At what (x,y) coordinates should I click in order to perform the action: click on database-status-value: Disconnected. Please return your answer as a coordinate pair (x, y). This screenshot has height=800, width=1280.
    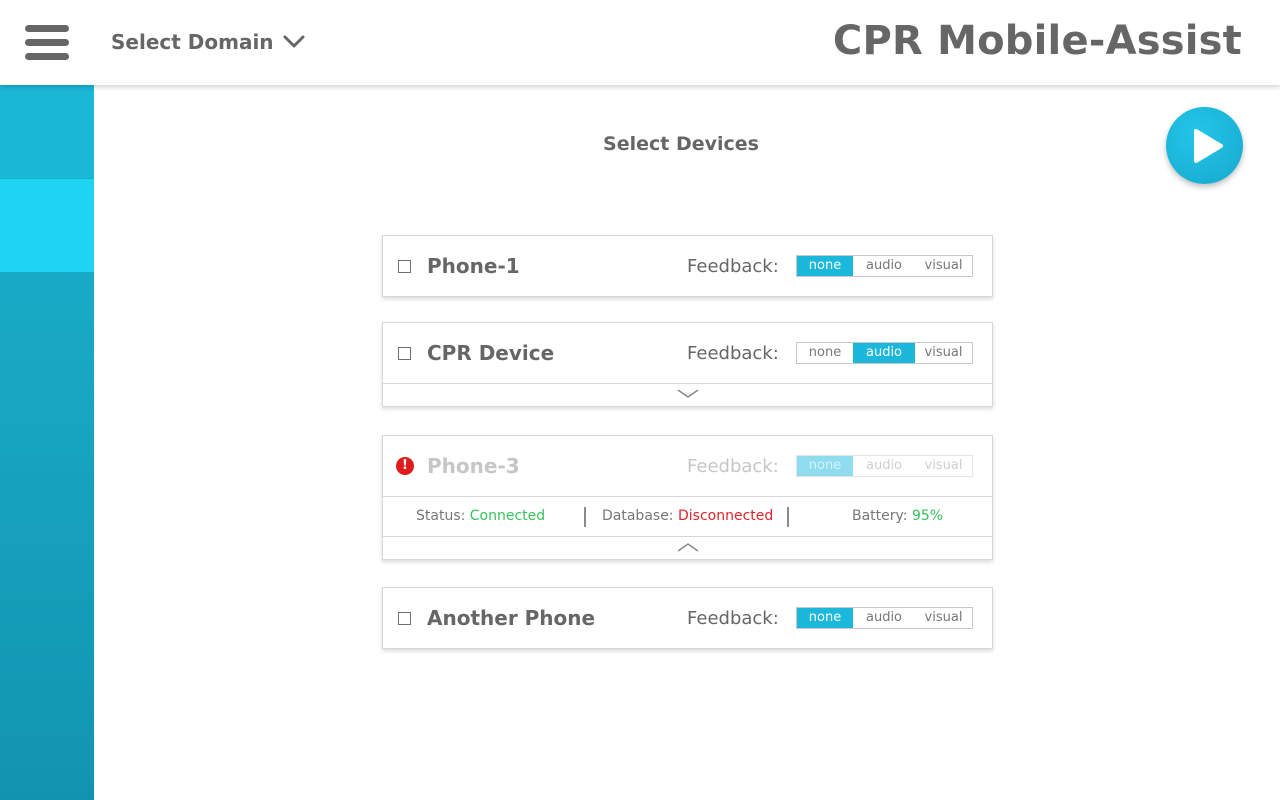
    Looking at the image, I should click on (725, 516).